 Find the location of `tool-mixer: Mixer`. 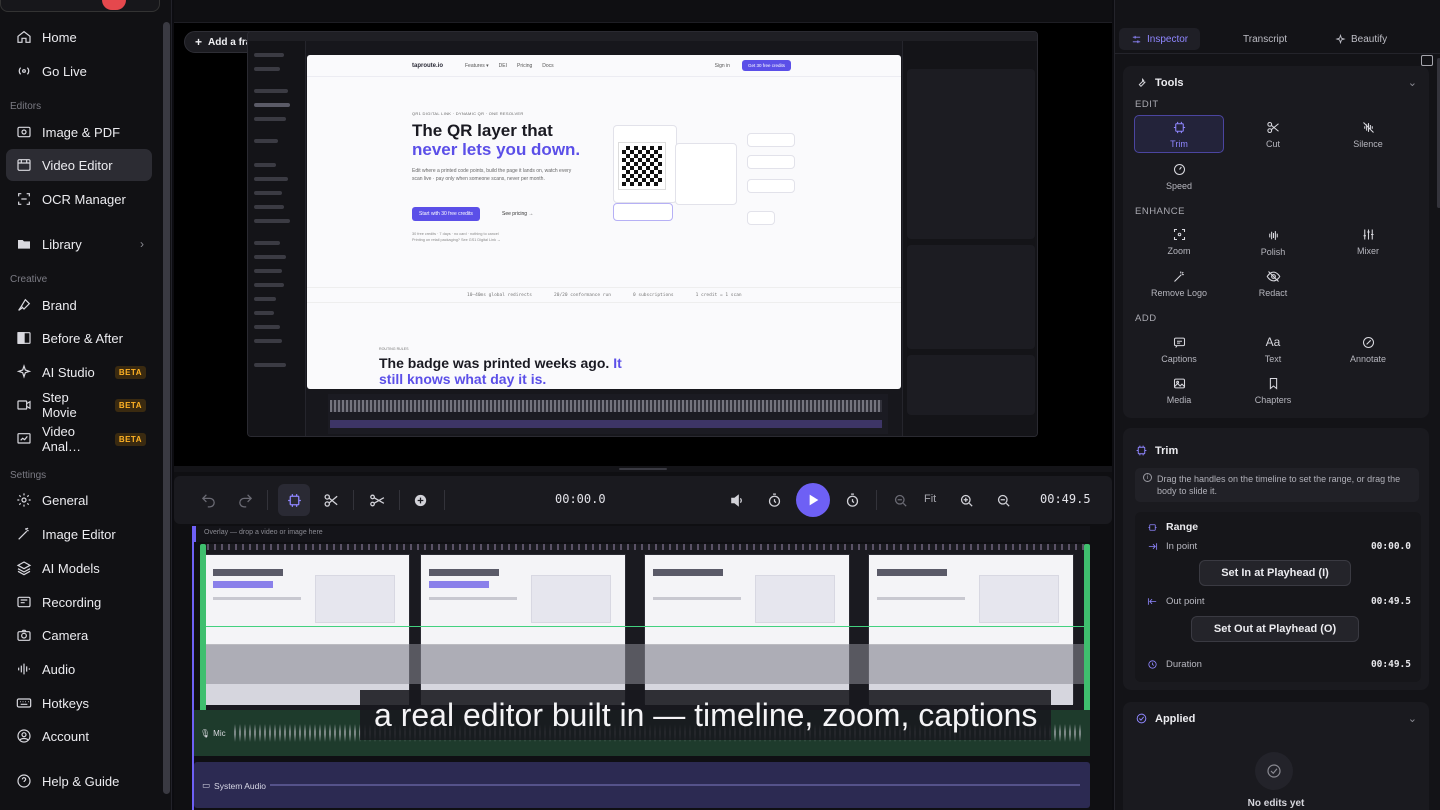

tool-mixer: Mixer is located at coordinates (1368, 241).